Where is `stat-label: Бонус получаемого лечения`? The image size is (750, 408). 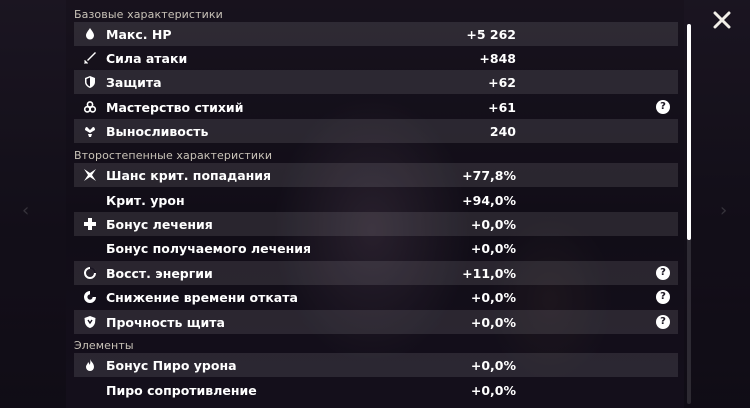 stat-label: Бонус получаемого лечения is located at coordinates (209, 248).